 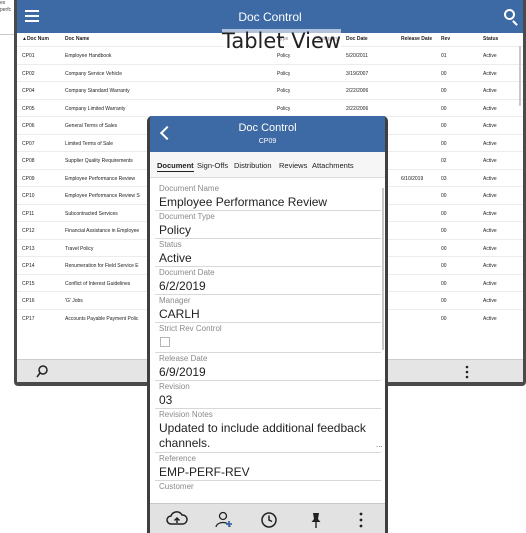 What do you see at coordinates (262, 428) in the screenshot?
I see `revision-notes-line-1: Updated to include additional feedback` at bounding box center [262, 428].